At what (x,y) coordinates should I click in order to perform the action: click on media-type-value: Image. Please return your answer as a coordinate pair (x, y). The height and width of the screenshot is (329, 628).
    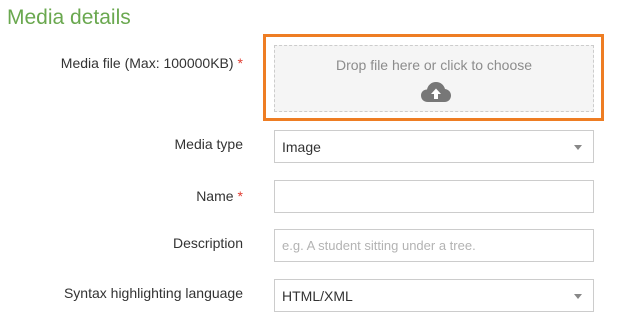
    Looking at the image, I should click on (301, 147).